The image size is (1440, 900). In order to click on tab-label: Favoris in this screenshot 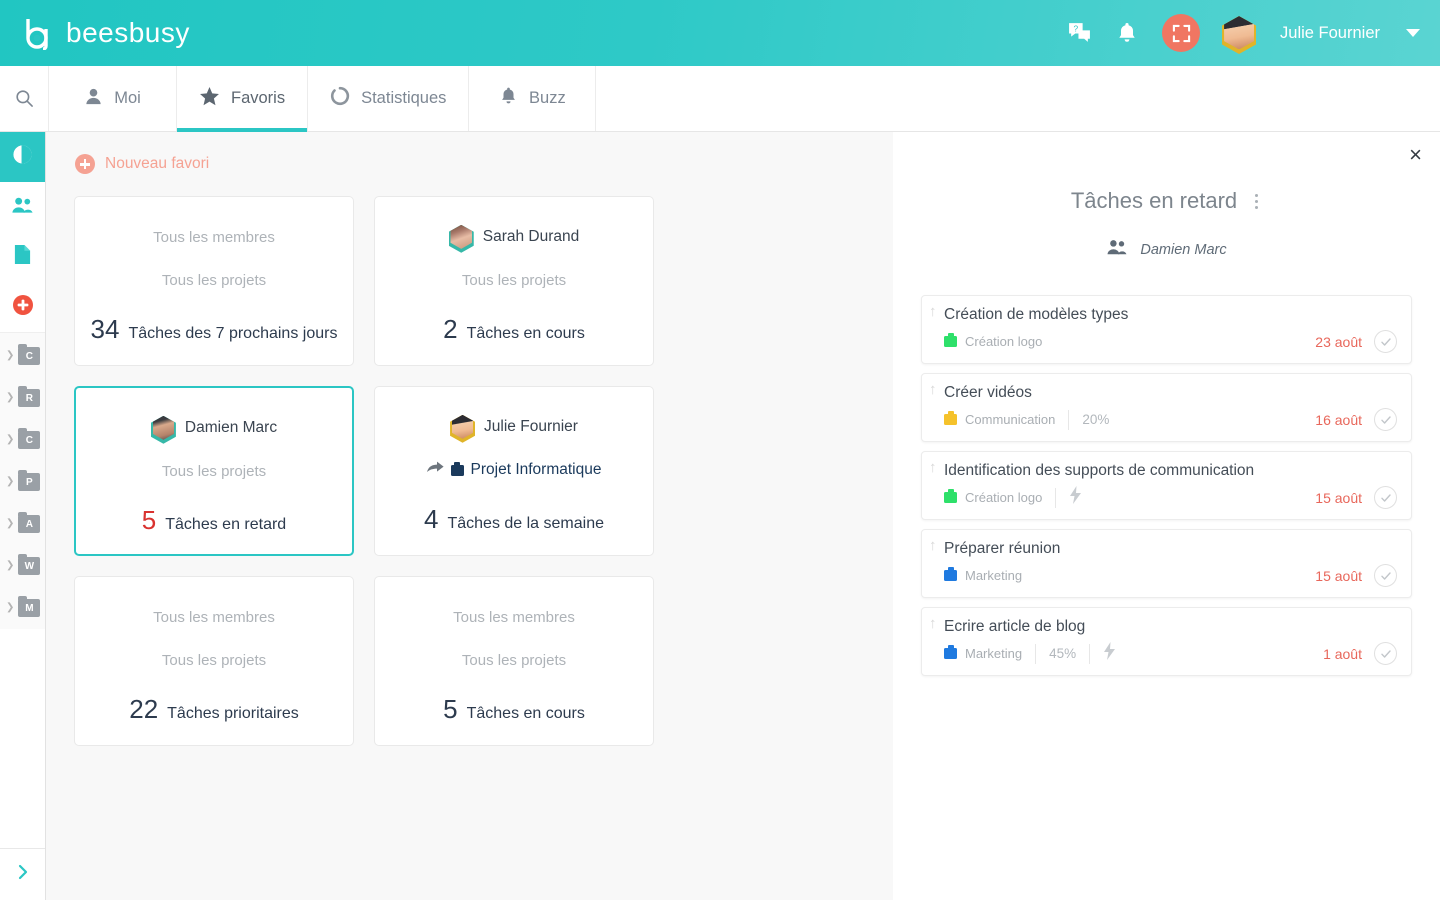, I will do `click(258, 98)`.